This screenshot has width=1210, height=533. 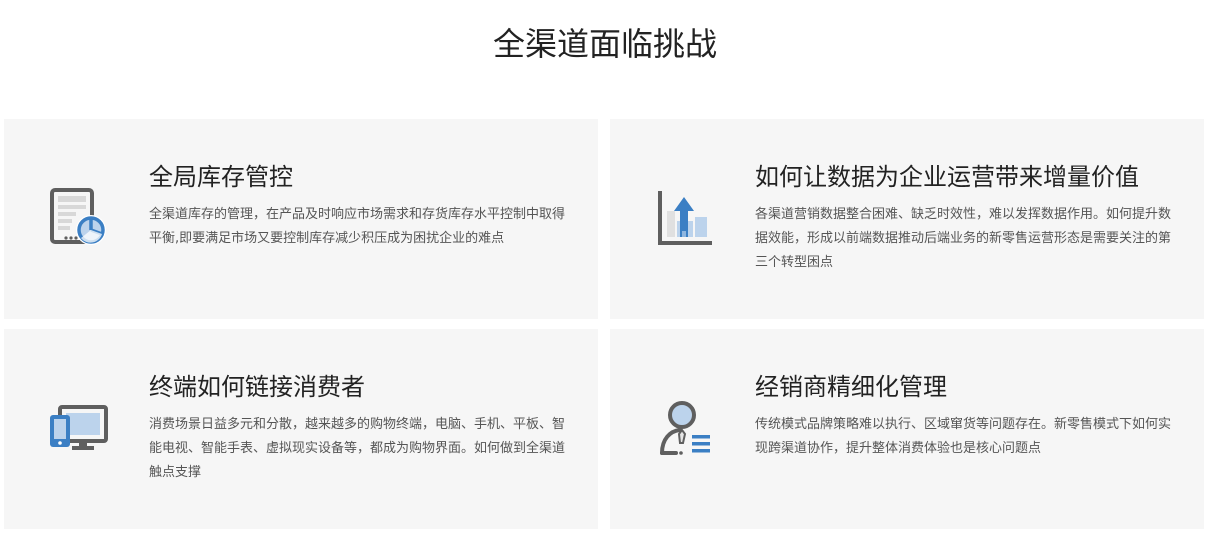 What do you see at coordinates (685, 428) in the screenshot?
I see `user-list-icon` at bounding box center [685, 428].